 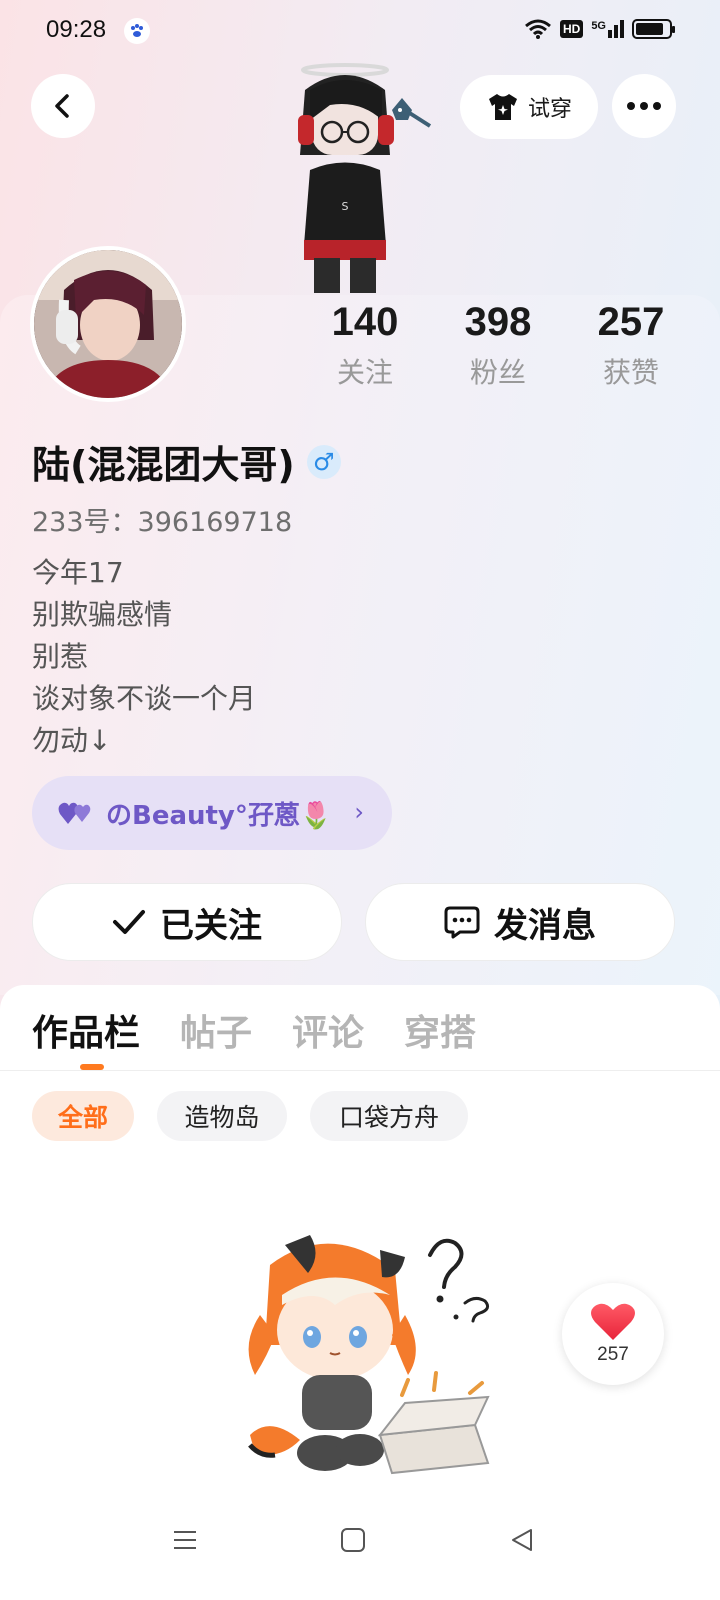 What do you see at coordinates (538, 29) in the screenshot?
I see `wifi-icon` at bounding box center [538, 29].